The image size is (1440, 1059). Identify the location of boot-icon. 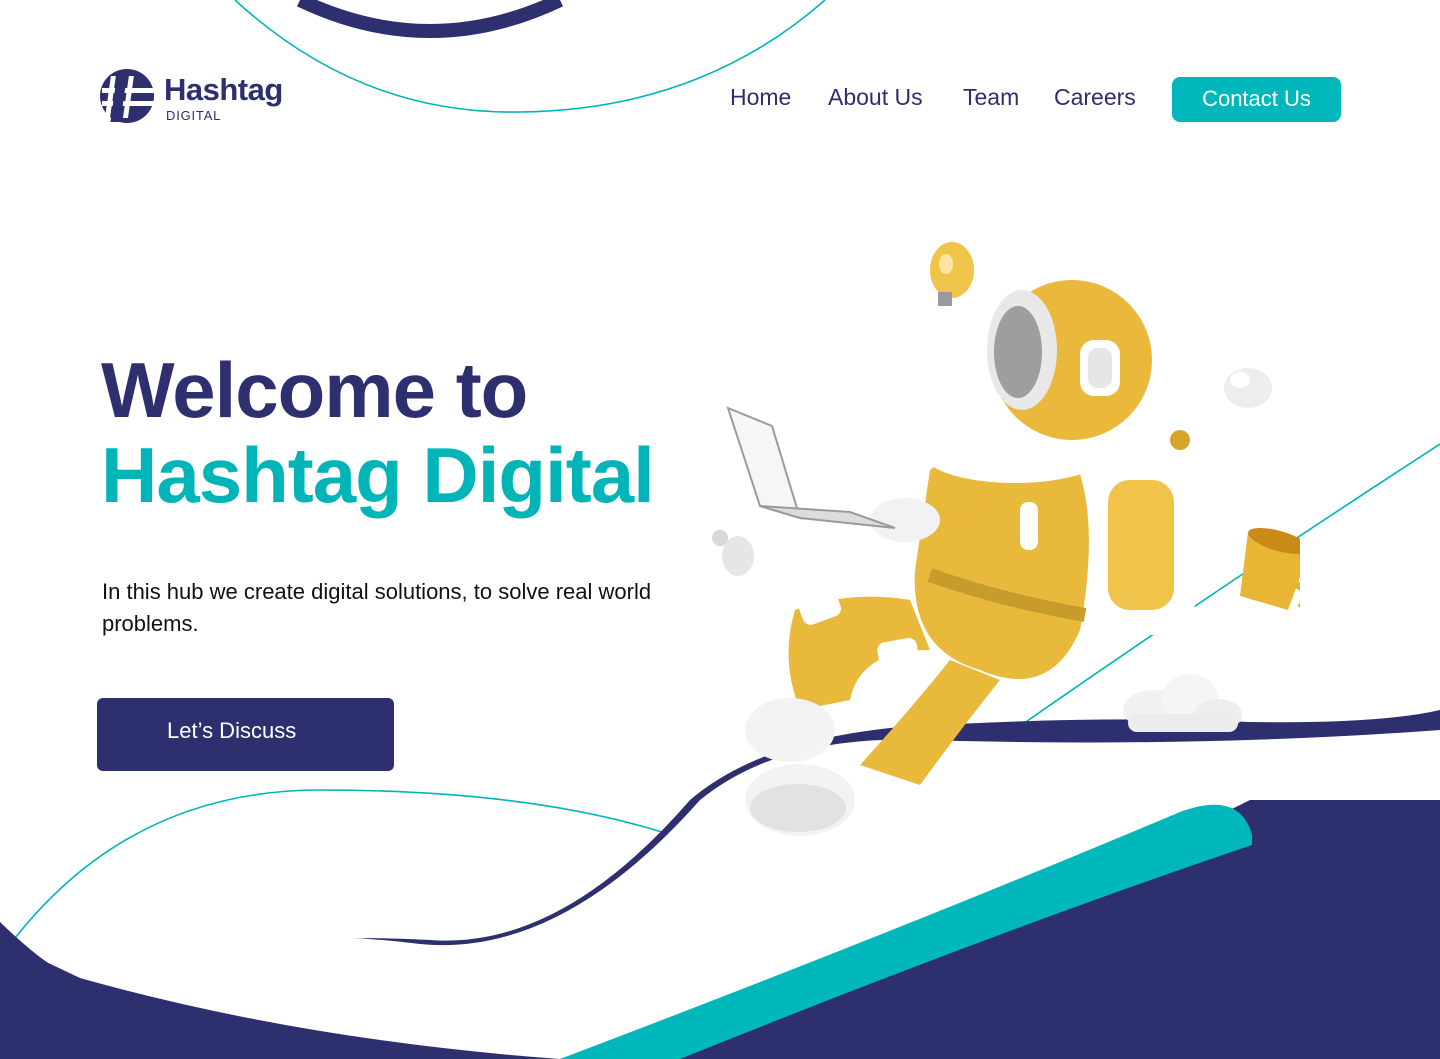
(800, 767).